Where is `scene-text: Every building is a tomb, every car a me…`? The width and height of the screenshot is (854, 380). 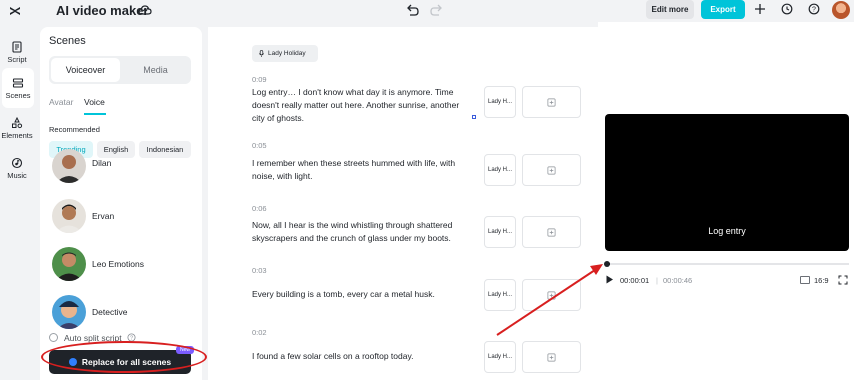 scene-text: Every building is a tomb, every car a me… is located at coordinates (363, 294).